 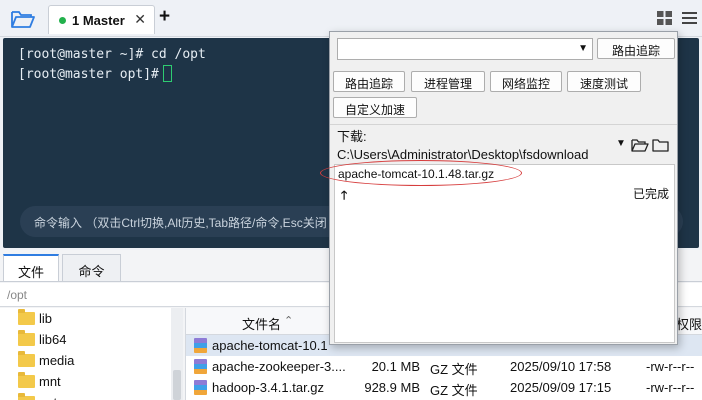 What do you see at coordinates (289, 321) in the screenshot?
I see `sort-ascending-icon: ⌃` at bounding box center [289, 321].